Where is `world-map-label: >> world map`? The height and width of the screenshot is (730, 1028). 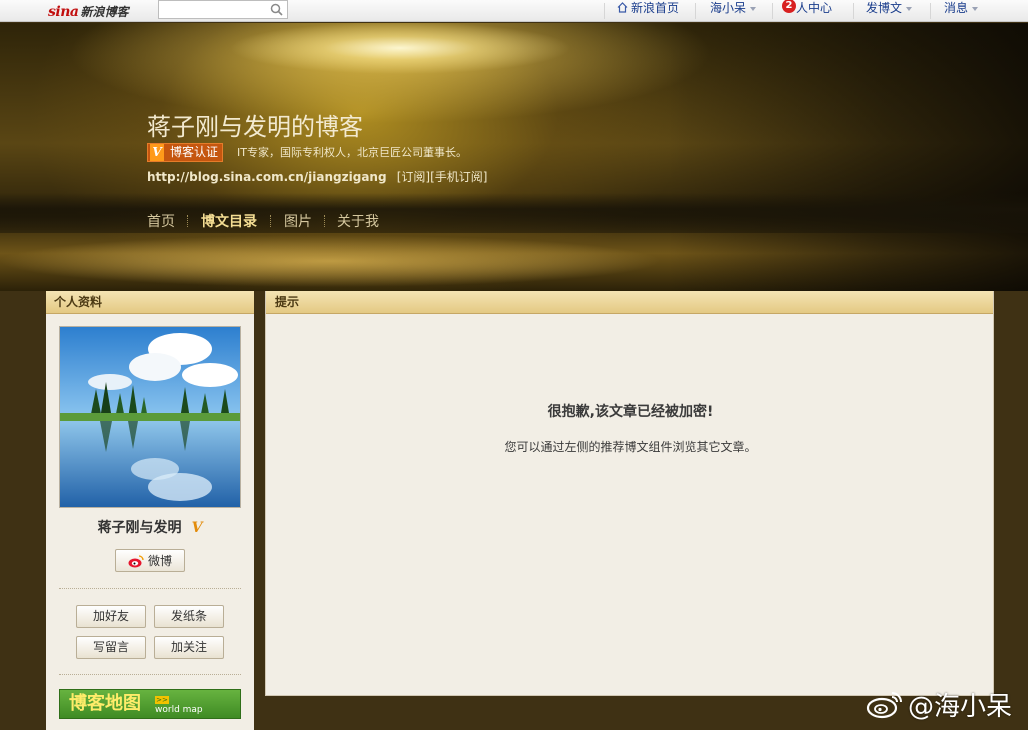
world-map-label: >> world map is located at coordinates (179, 706).